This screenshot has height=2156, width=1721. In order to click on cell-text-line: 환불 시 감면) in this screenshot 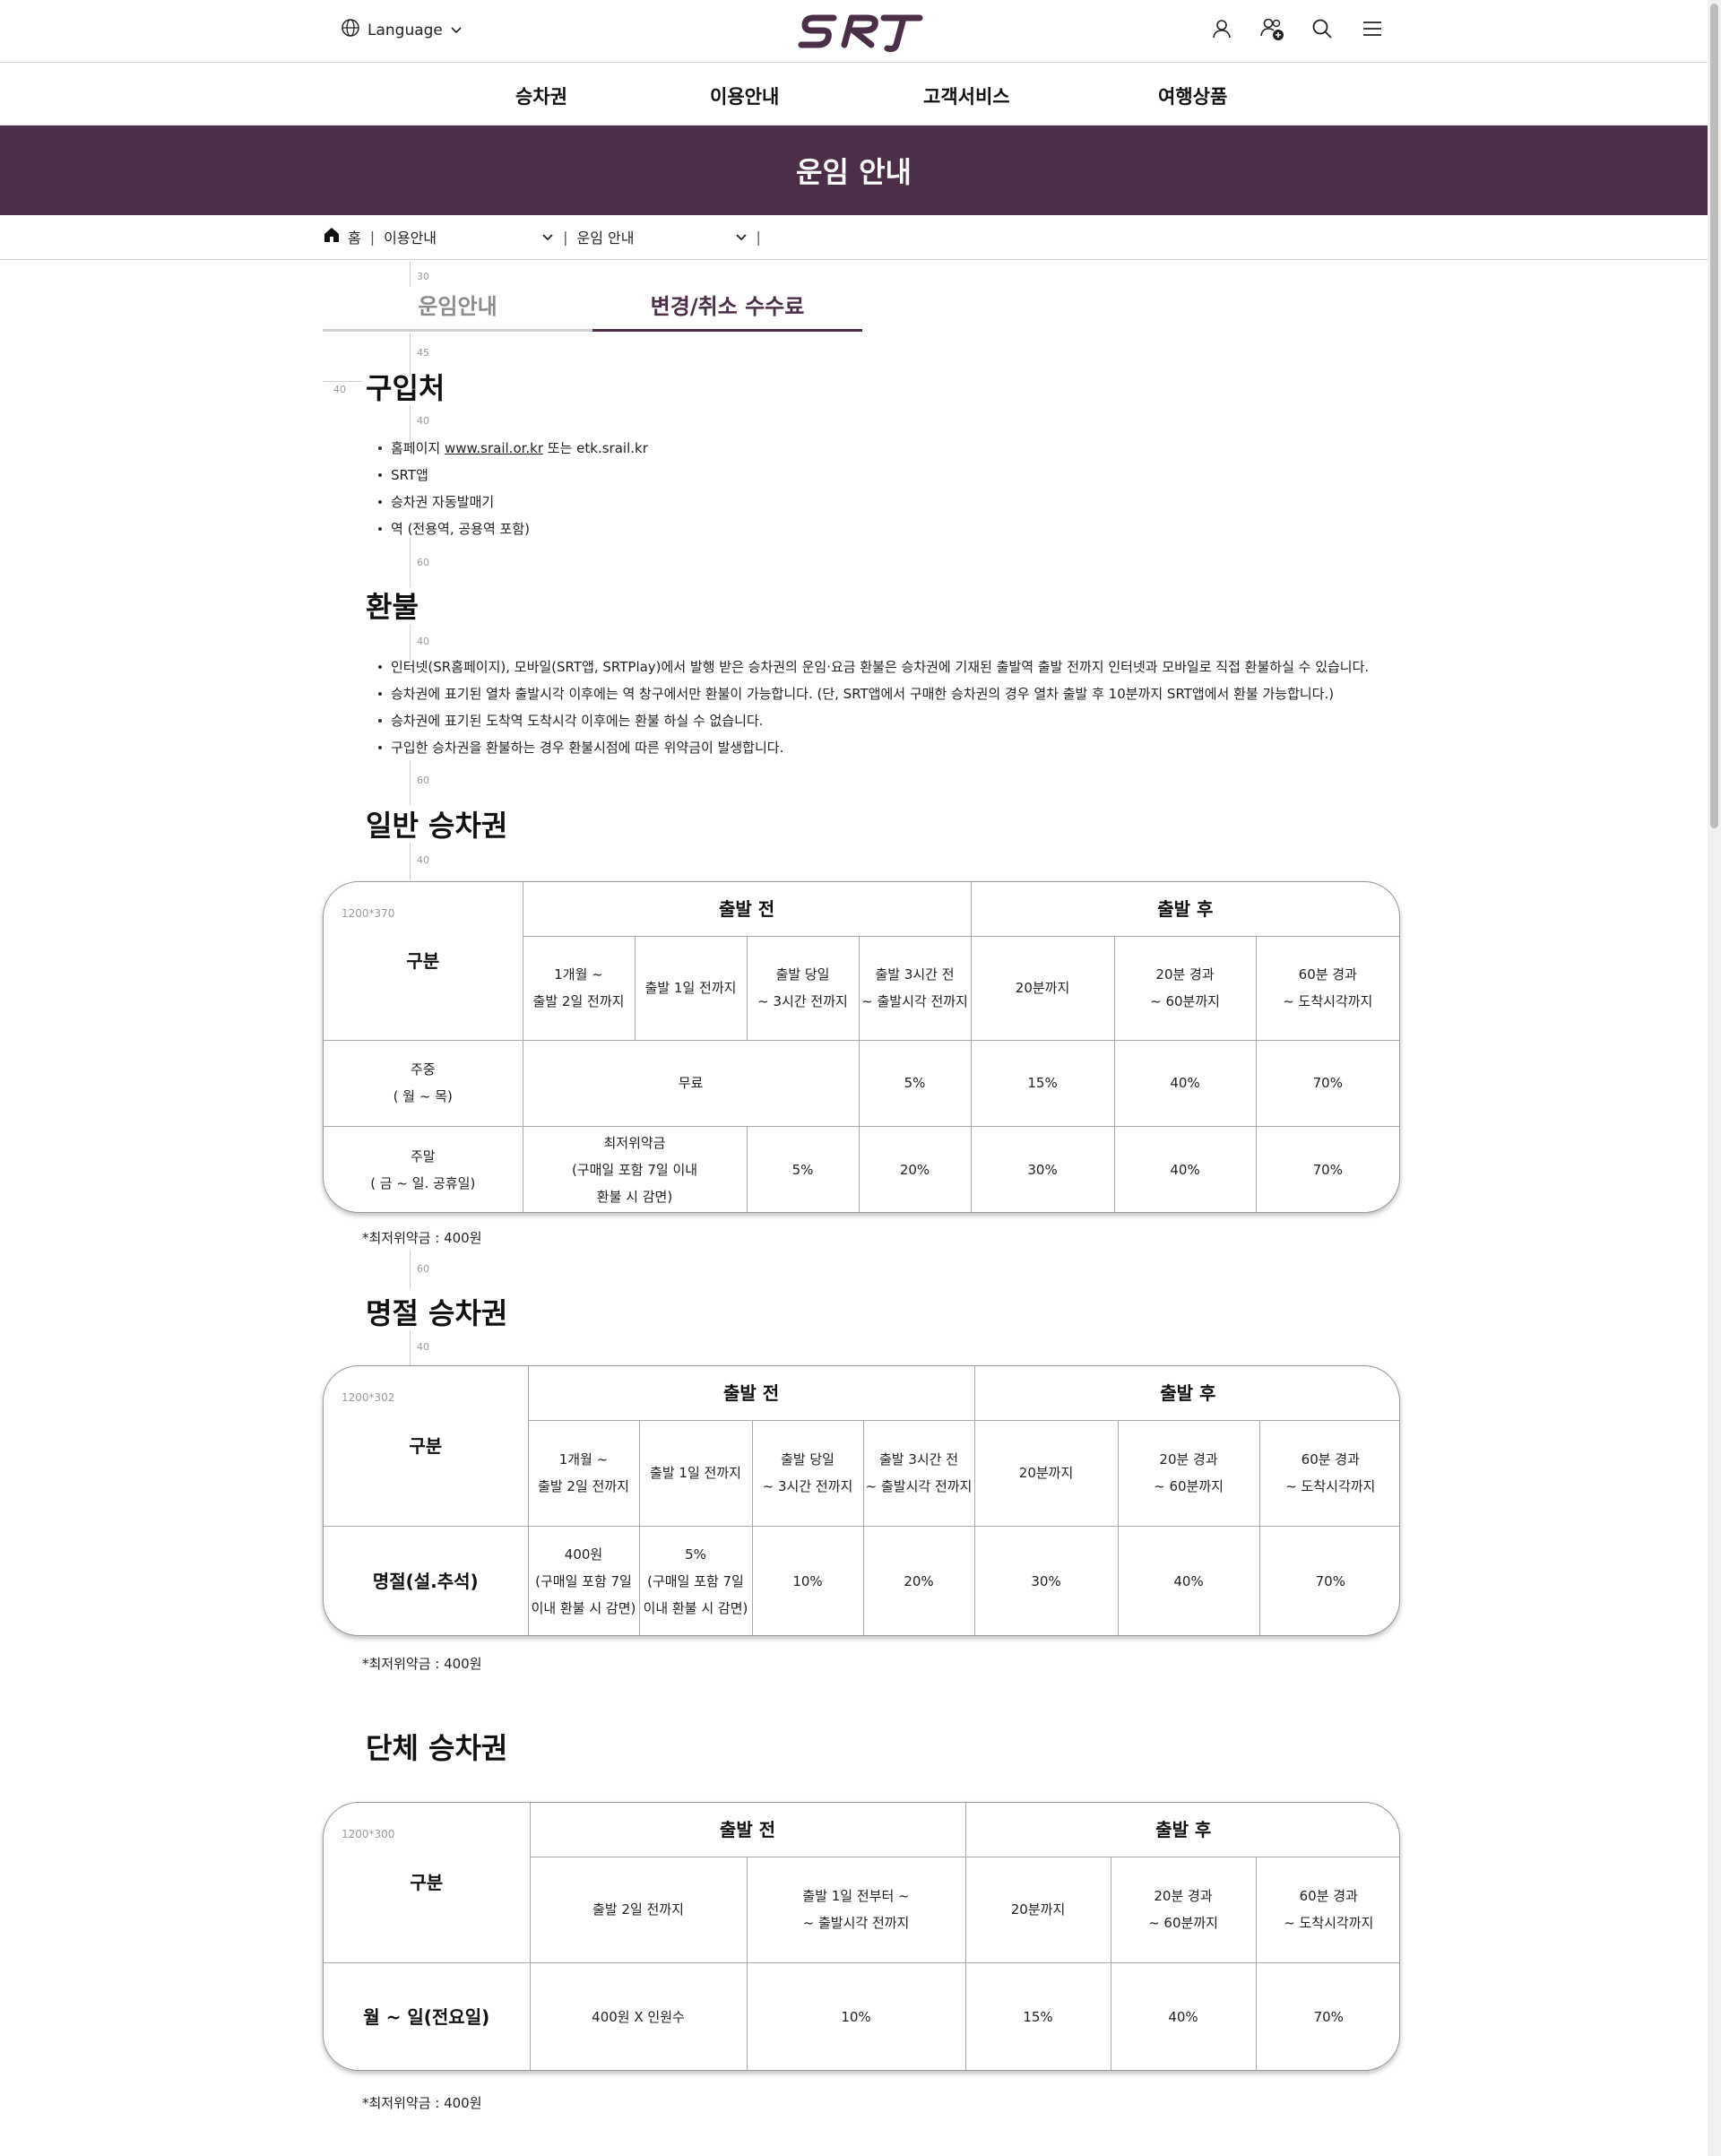, I will do `click(634, 1198)`.